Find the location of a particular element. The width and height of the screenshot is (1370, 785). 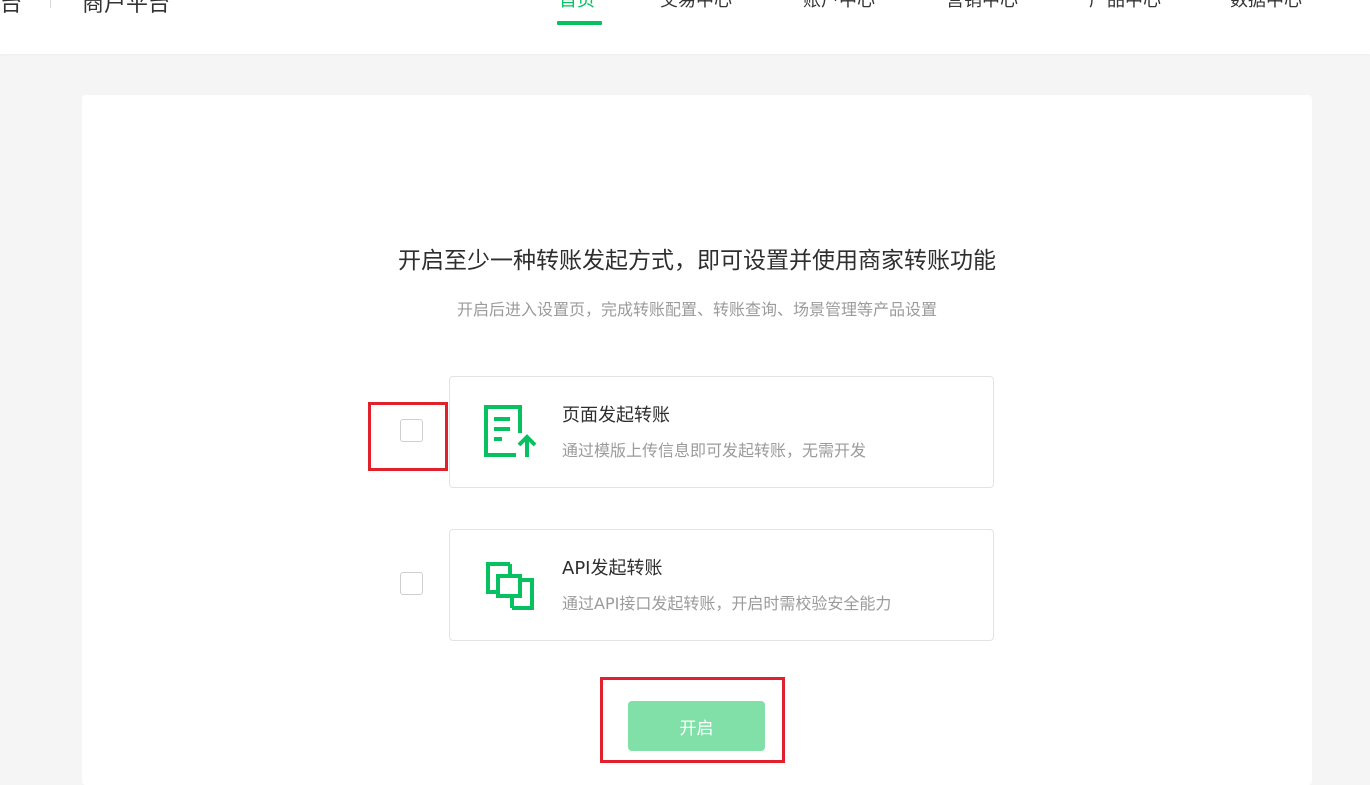

top-navigation-bar: 台 商户平台 首页 交易中心 账户中心 营销中心 产品中心 数据中心 is located at coordinates (685, 27).